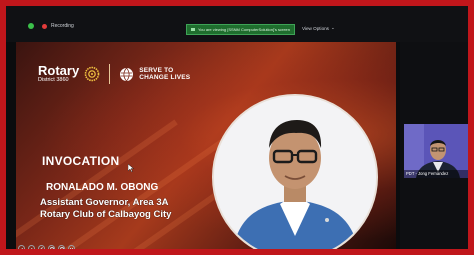 The width and height of the screenshot is (474, 255). I want to click on mouse-cursor-icon, so click(131, 168).